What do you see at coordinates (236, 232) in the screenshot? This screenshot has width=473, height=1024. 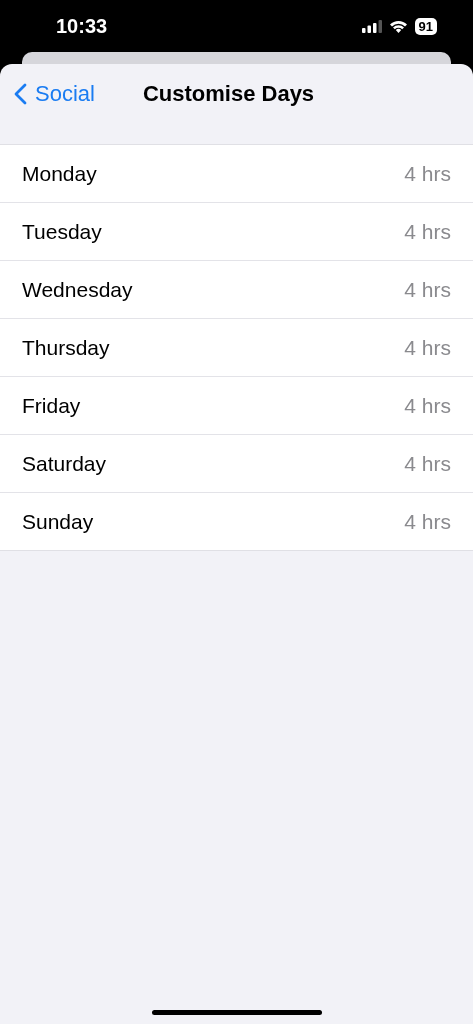 I see `day-row: Tuesday 4 hrs` at bounding box center [236, 232].